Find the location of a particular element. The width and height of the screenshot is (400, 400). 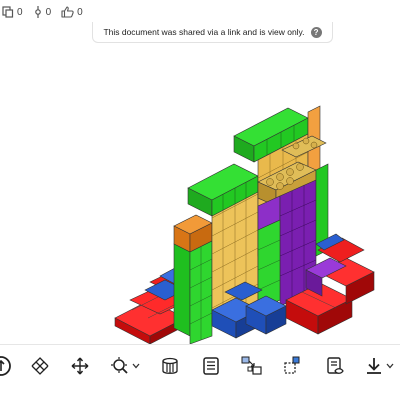

named-views-icon is located at coordinates (335, 366).